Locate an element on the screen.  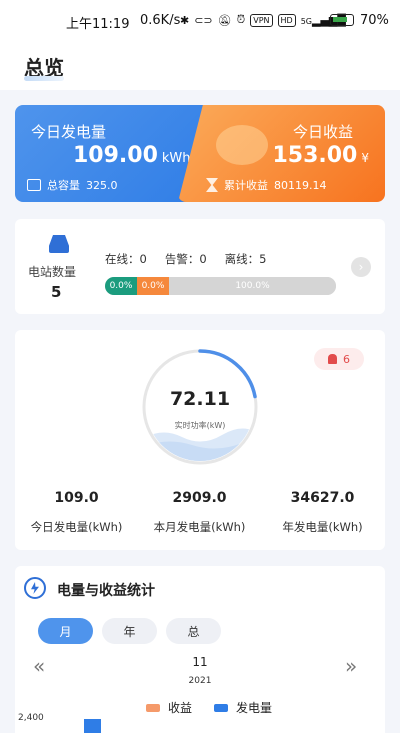
stat-year: 34627.0 年发电量(kWh) is located at coordinates (322, 512).